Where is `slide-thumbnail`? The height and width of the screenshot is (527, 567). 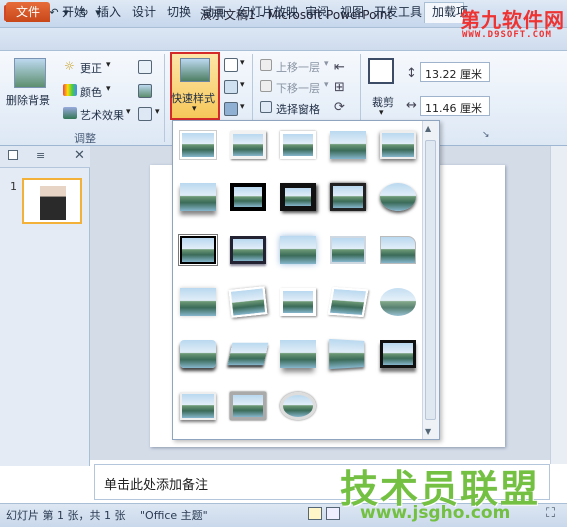 slide-thumbnail is located at coordinates (52, 201).